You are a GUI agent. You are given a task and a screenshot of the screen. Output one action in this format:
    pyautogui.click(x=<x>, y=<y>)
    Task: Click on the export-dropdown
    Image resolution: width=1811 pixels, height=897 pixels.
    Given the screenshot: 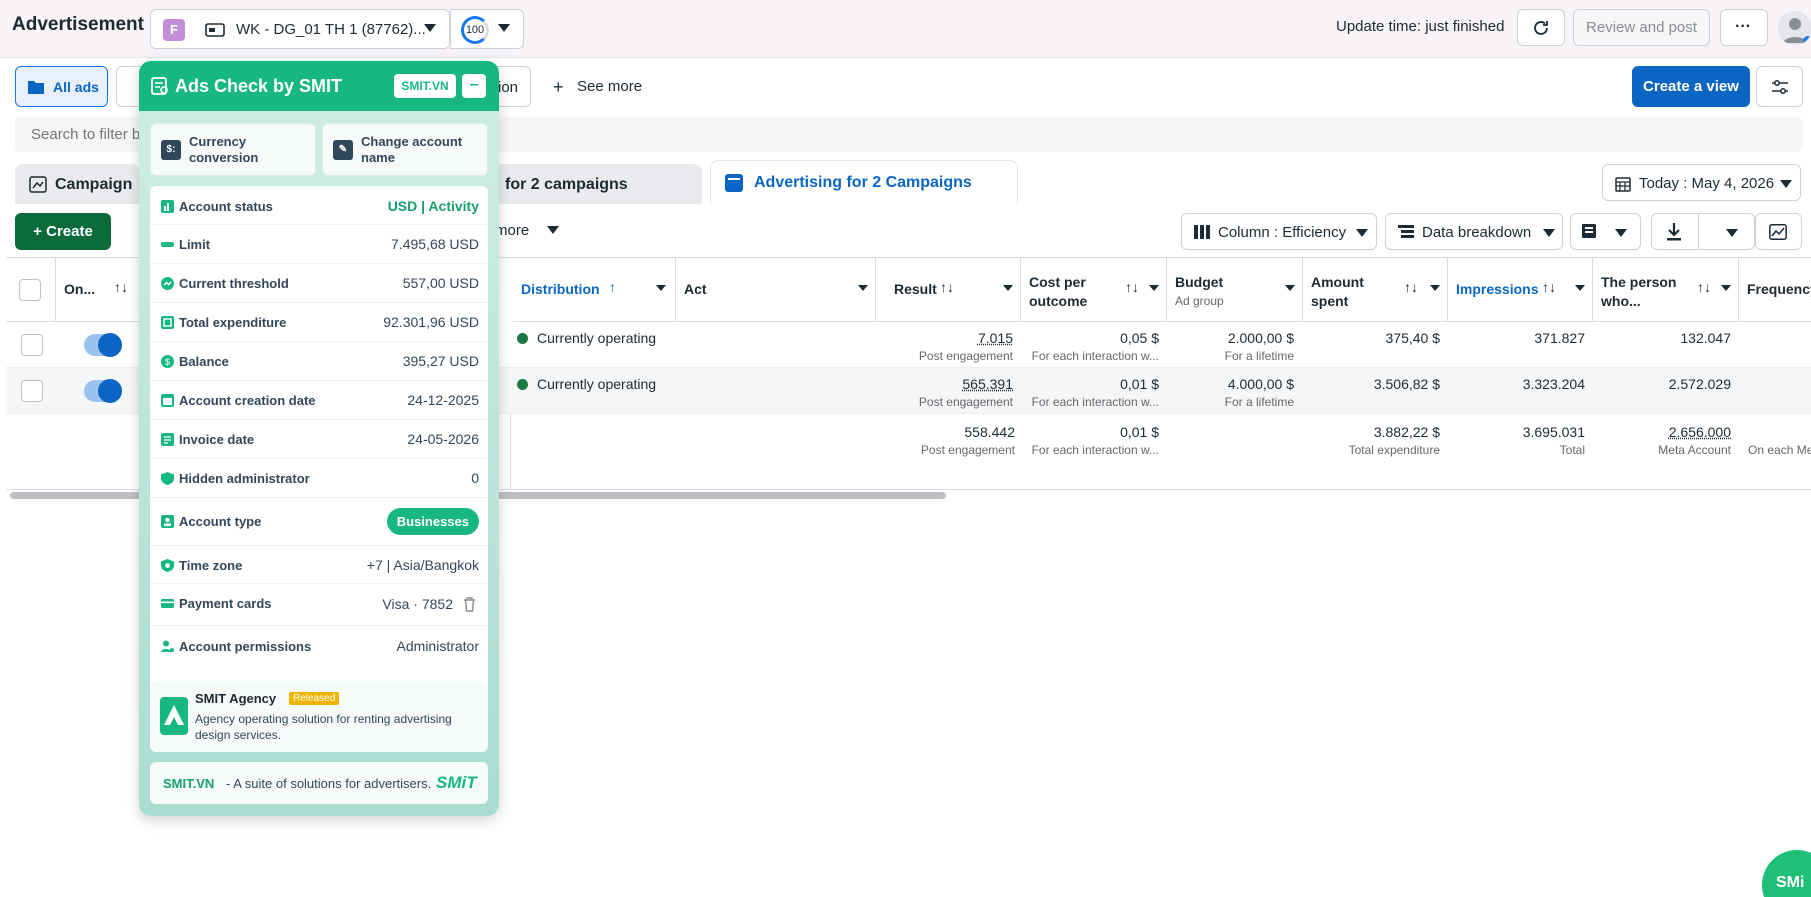 What is the action you would take?
    pyautogui.click(x=1703, y=231)
    